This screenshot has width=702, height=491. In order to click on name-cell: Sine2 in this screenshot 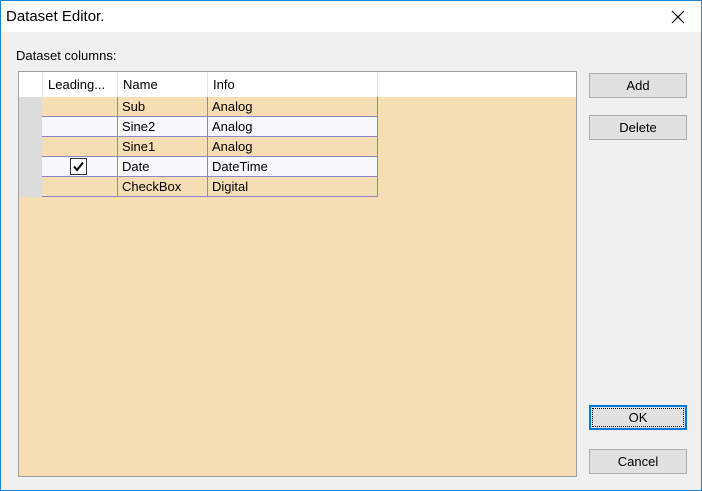, I will do `click(163, 127)`.